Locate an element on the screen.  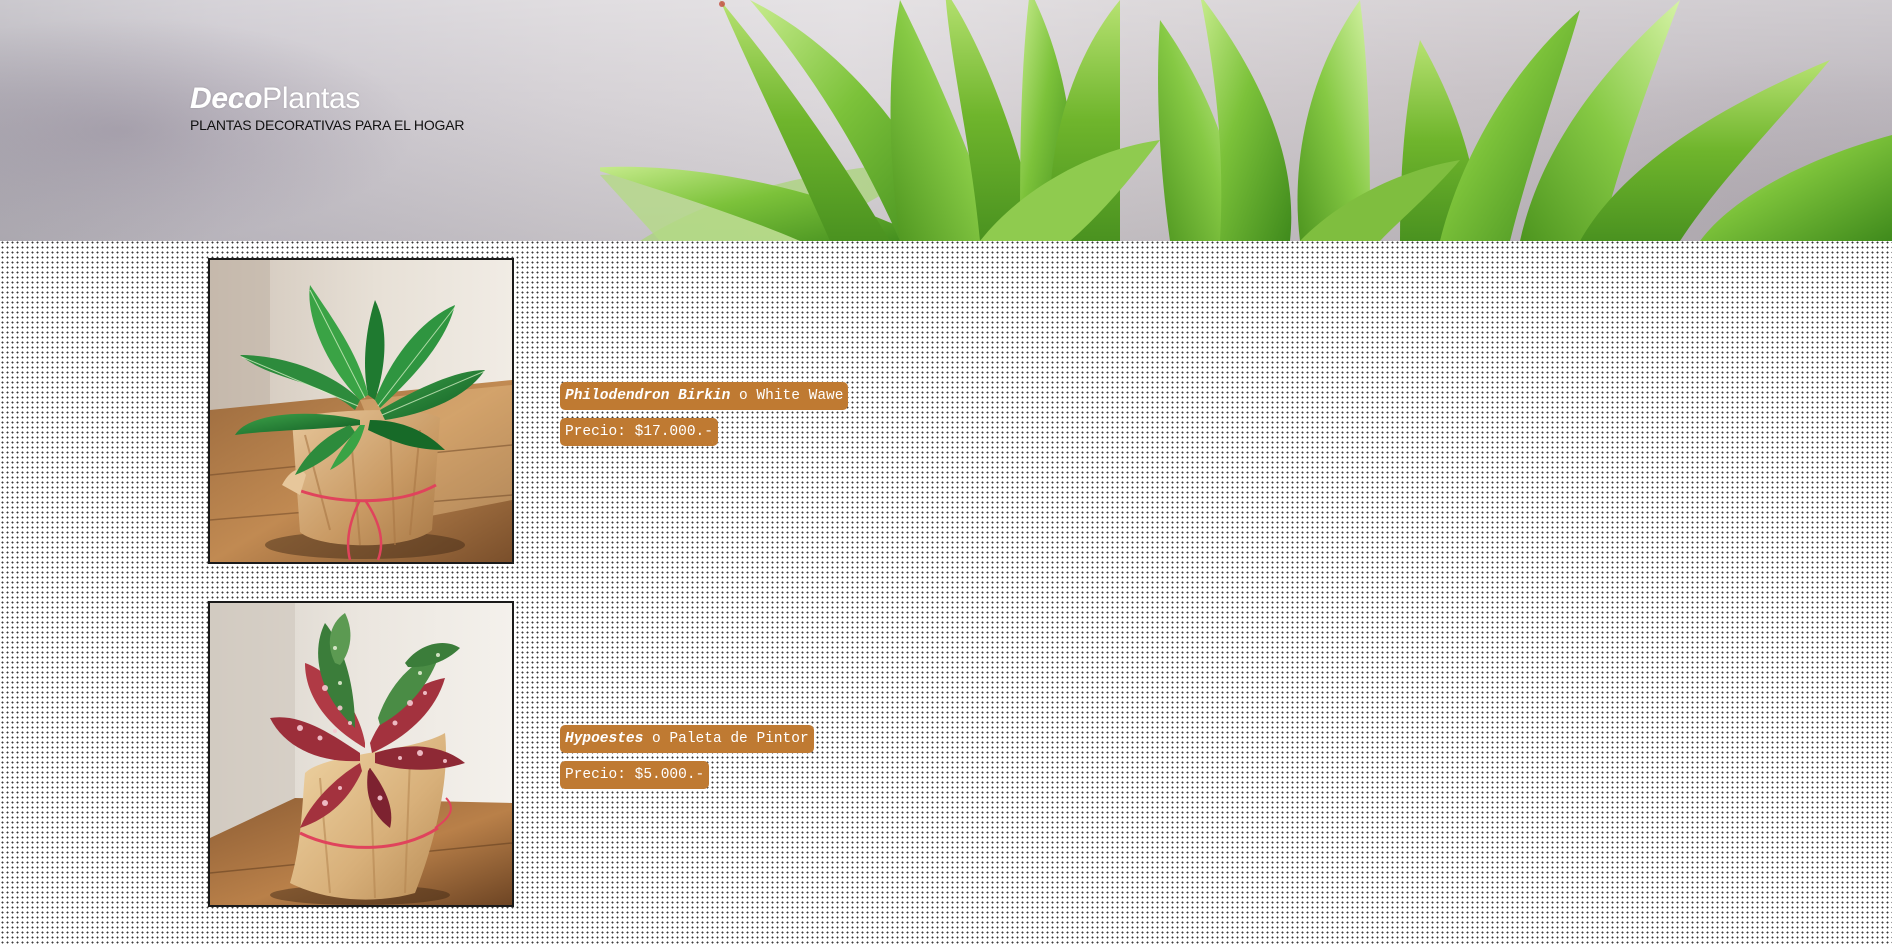
product-scientific-name: Hypoestes is located at coordinates (604, 739).